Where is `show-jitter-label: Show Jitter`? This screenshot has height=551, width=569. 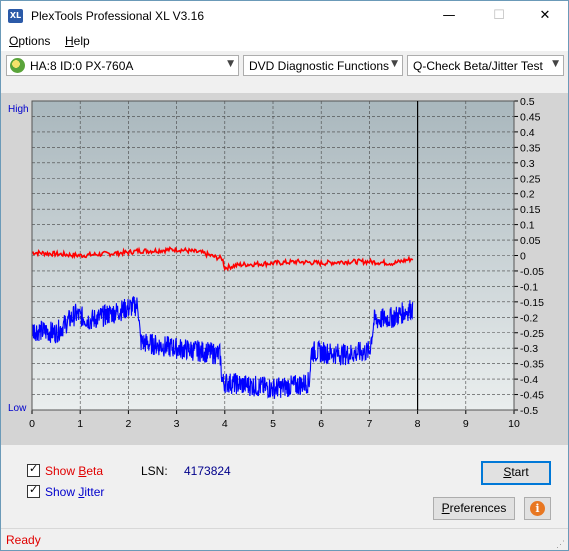
show-jitter-label: Show Jitter is located at coordinates (74, 492).